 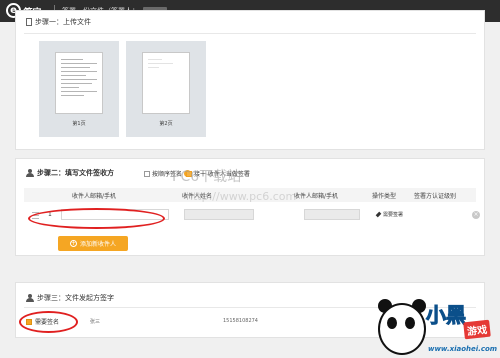 I want to click on recipient-name-field, so click(x=219, y=214).